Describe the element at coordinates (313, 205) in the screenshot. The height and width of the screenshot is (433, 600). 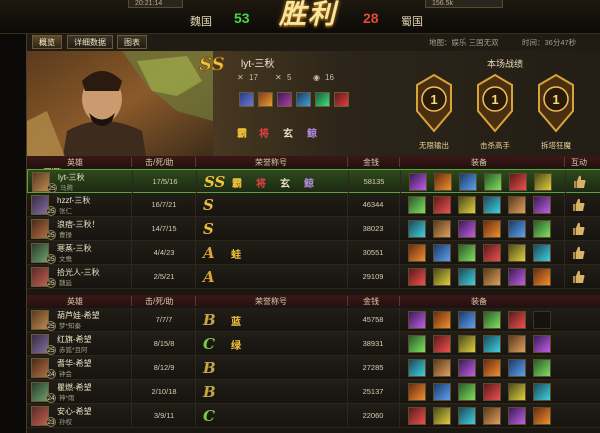
I see `player-row: 25 hzzf-三秋 张仁 16/7/21 S 46344` at that location.